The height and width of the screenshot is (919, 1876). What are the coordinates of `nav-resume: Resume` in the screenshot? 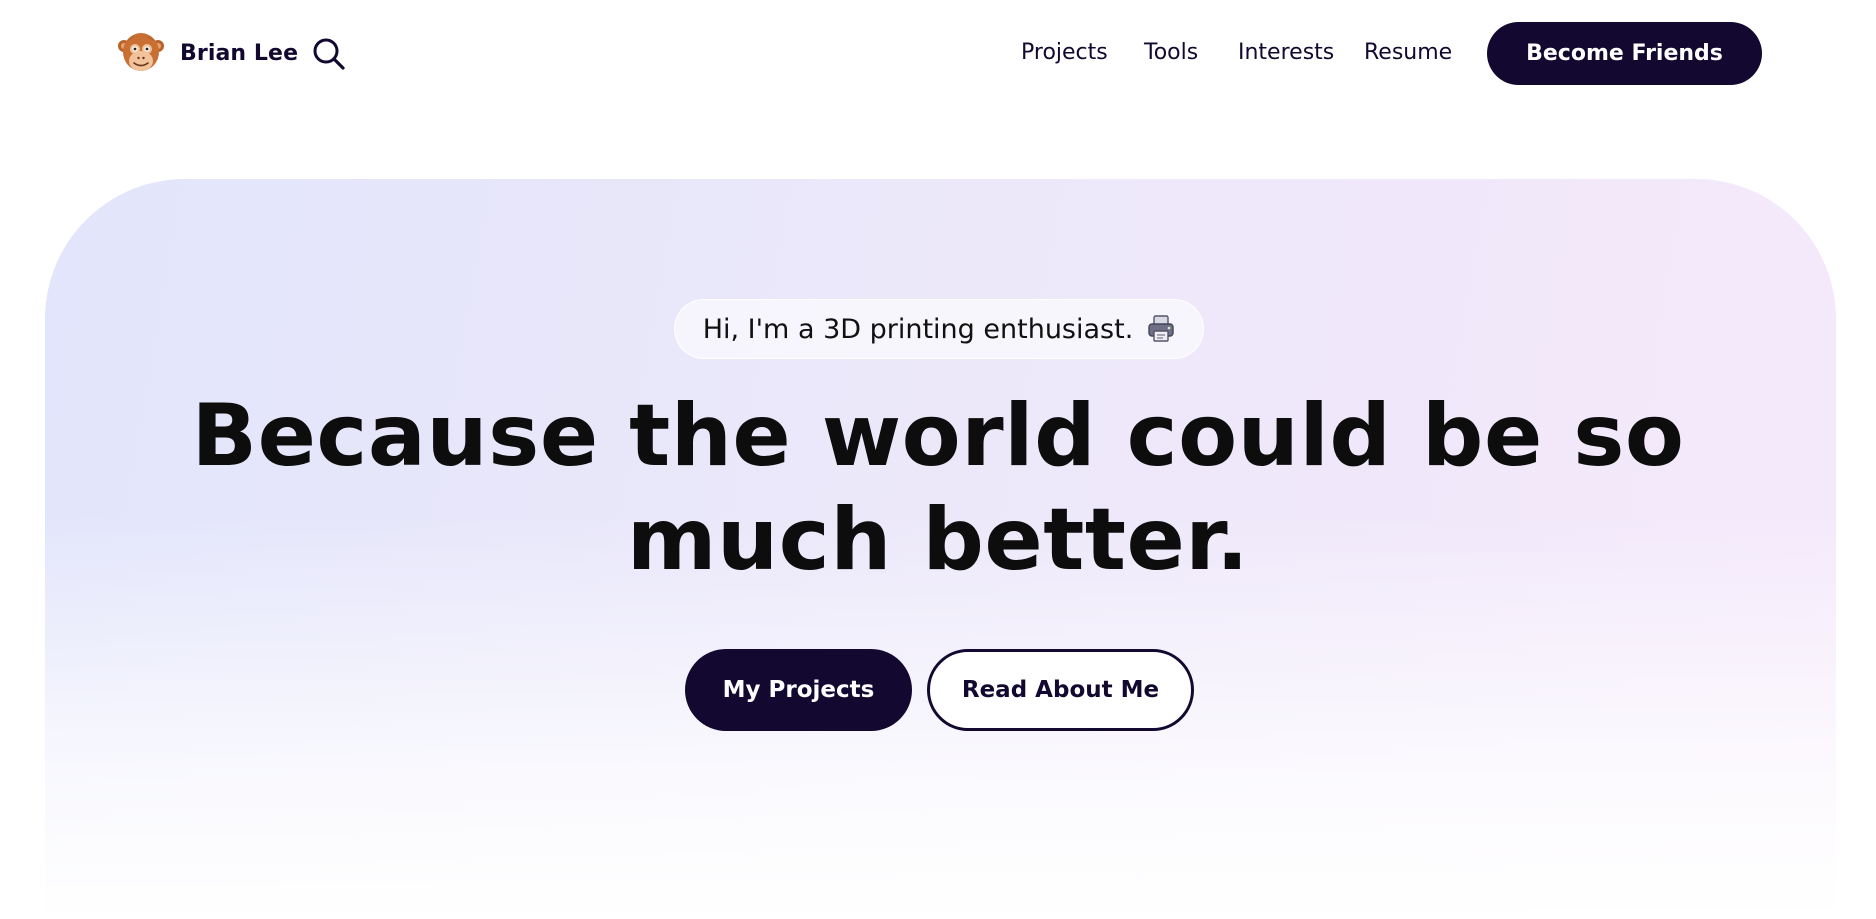 It's located at (1408, 53).